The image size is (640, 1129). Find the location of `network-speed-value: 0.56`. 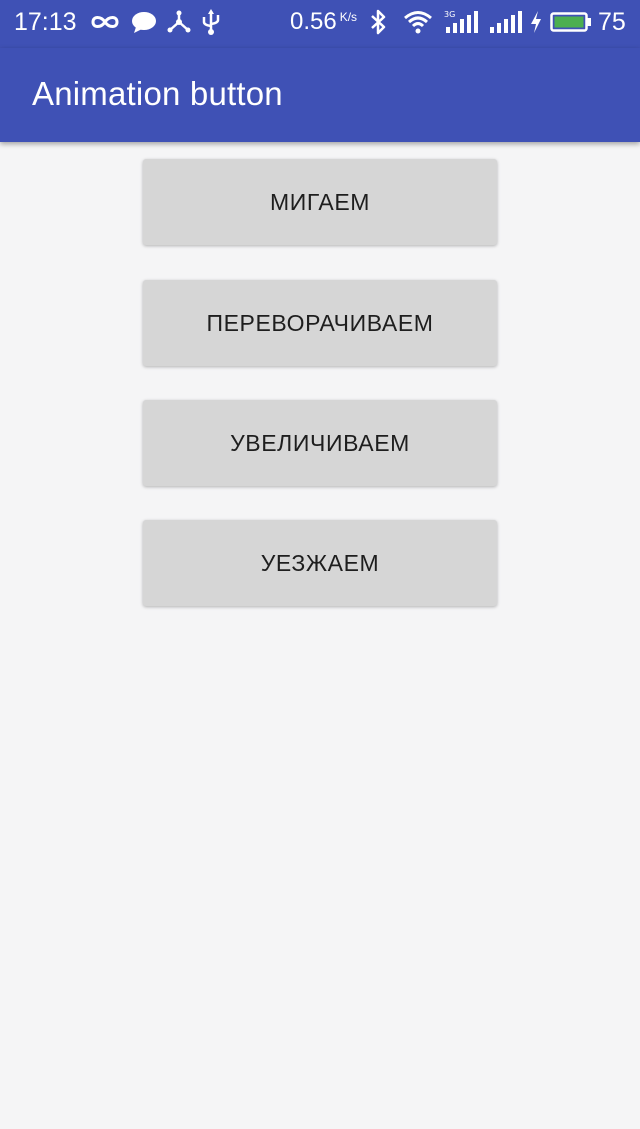

network-speed-value: 0.56 is located at coordinates (313, 21).